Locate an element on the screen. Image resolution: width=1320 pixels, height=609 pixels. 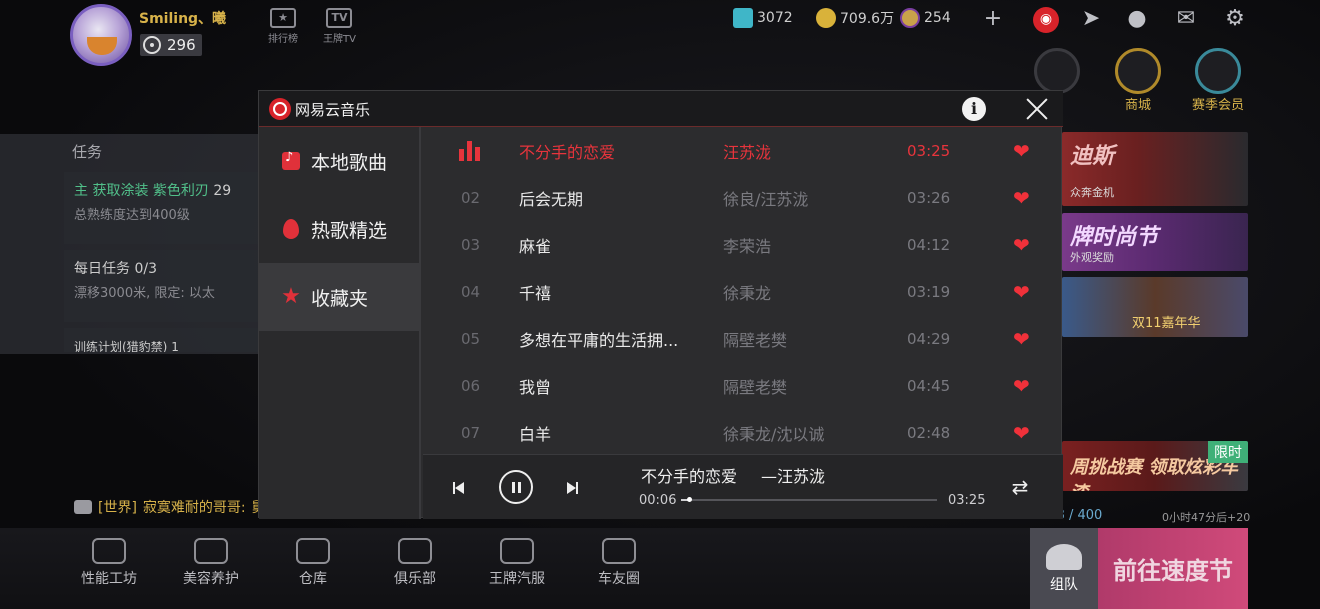
promo-banner-challenge: 周挑战赛 领取炫彩车漆 限时 is located at coordinates (1155, 466).